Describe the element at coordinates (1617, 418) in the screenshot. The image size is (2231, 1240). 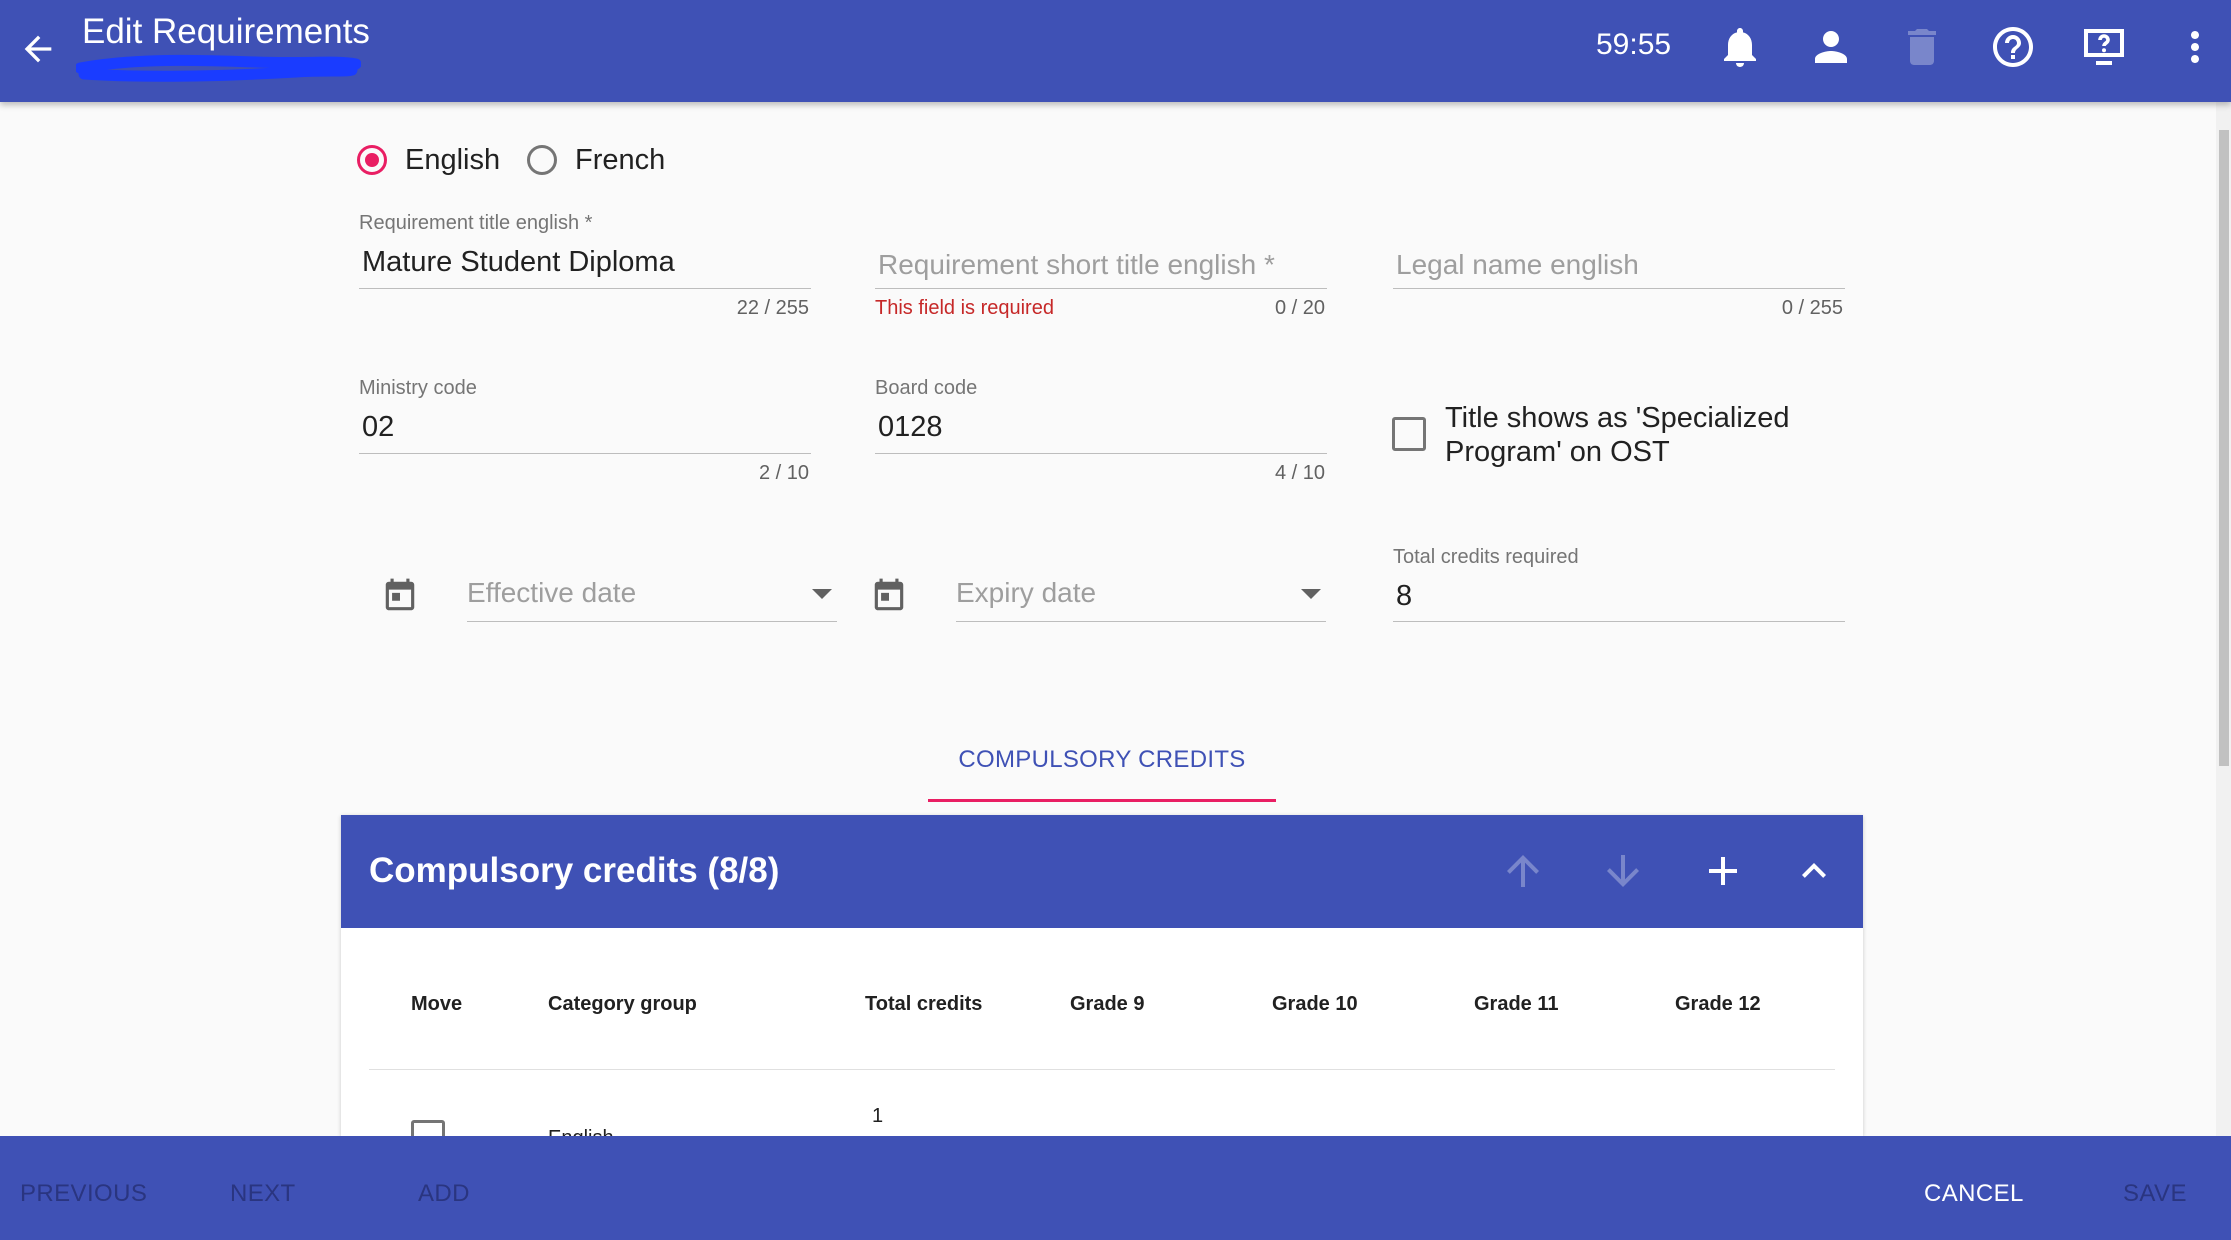
I see `specialized-program-label-line1: Title shows as 'Specialized` at that location.